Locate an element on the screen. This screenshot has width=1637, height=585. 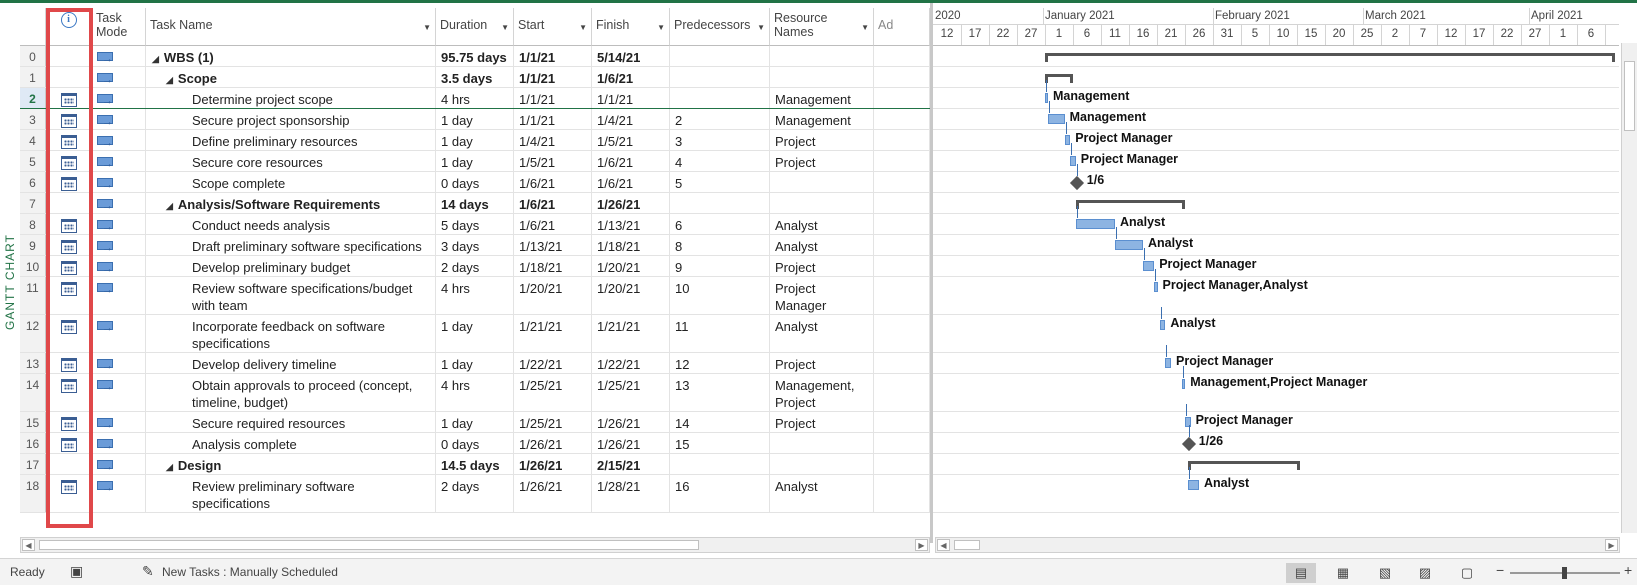
zoom-slider is located at coordinates (1565, 573).